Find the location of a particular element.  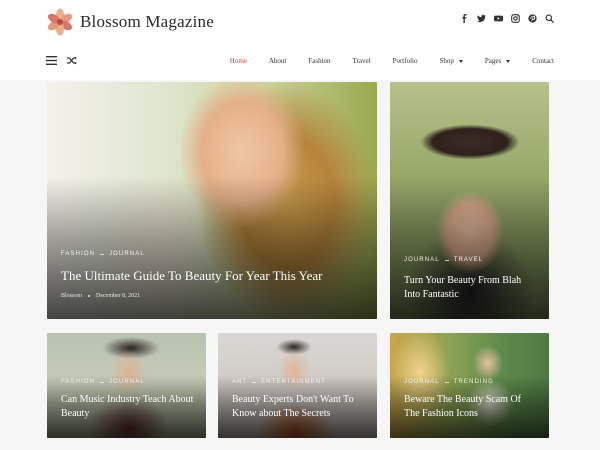

category-link: Trending is located at coordinates (474, 382).